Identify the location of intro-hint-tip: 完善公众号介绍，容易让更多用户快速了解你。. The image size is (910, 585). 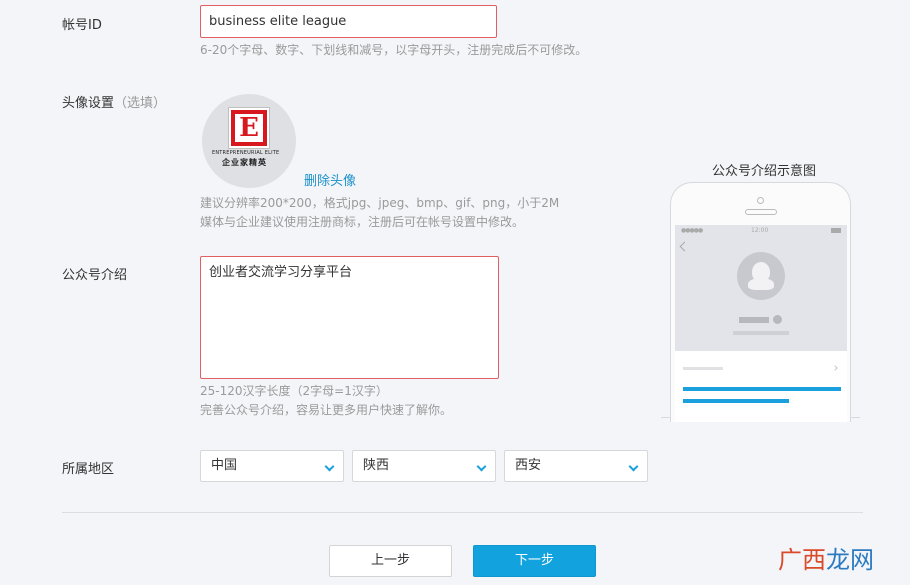
(326, 410).